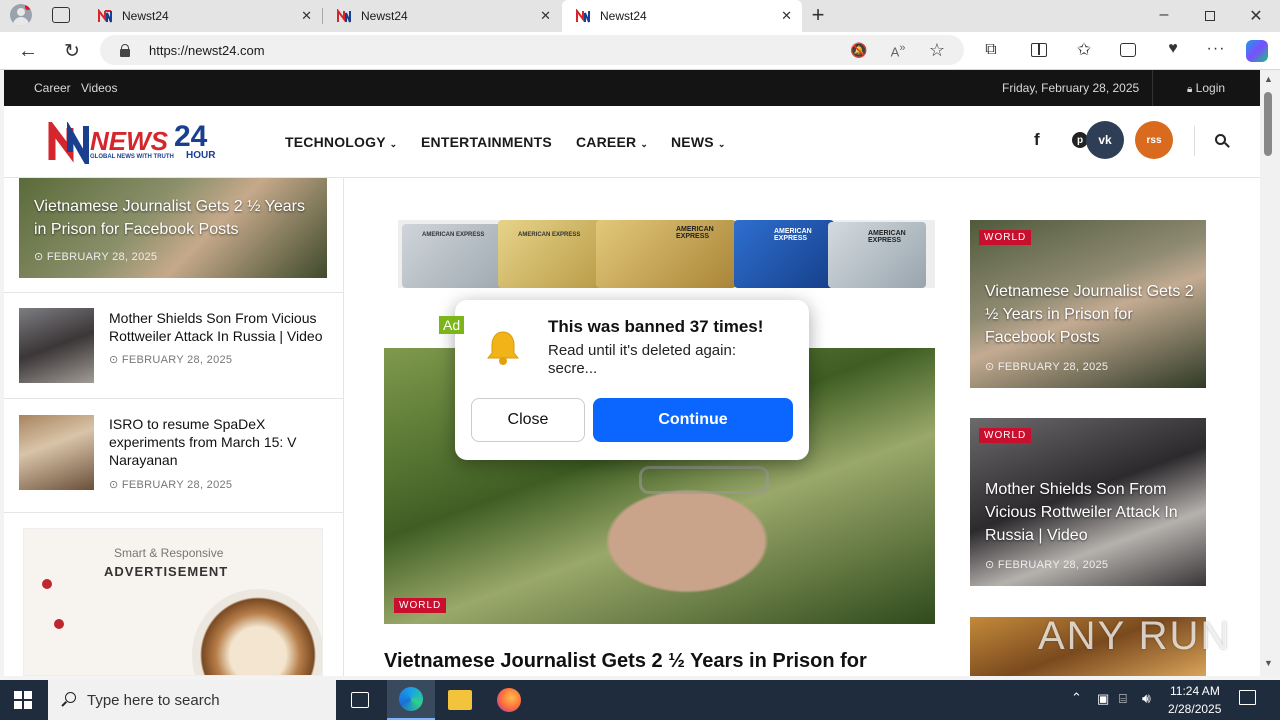 The image size is (1280, 720). What do you see at coordinates (1268, 124) in the screenshot?
I see `scrollbar-thumb` at bounding box center [1268, 124].